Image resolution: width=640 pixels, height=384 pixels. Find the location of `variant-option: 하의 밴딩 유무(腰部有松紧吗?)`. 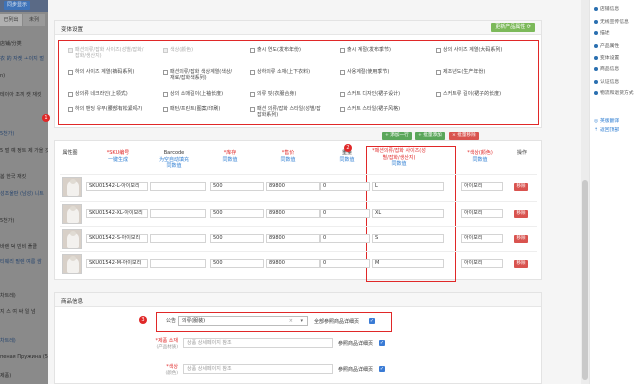

variant-option: 하의 밴딩 유무(腰部有松紧吗?) is located at coordinates (105, 109).